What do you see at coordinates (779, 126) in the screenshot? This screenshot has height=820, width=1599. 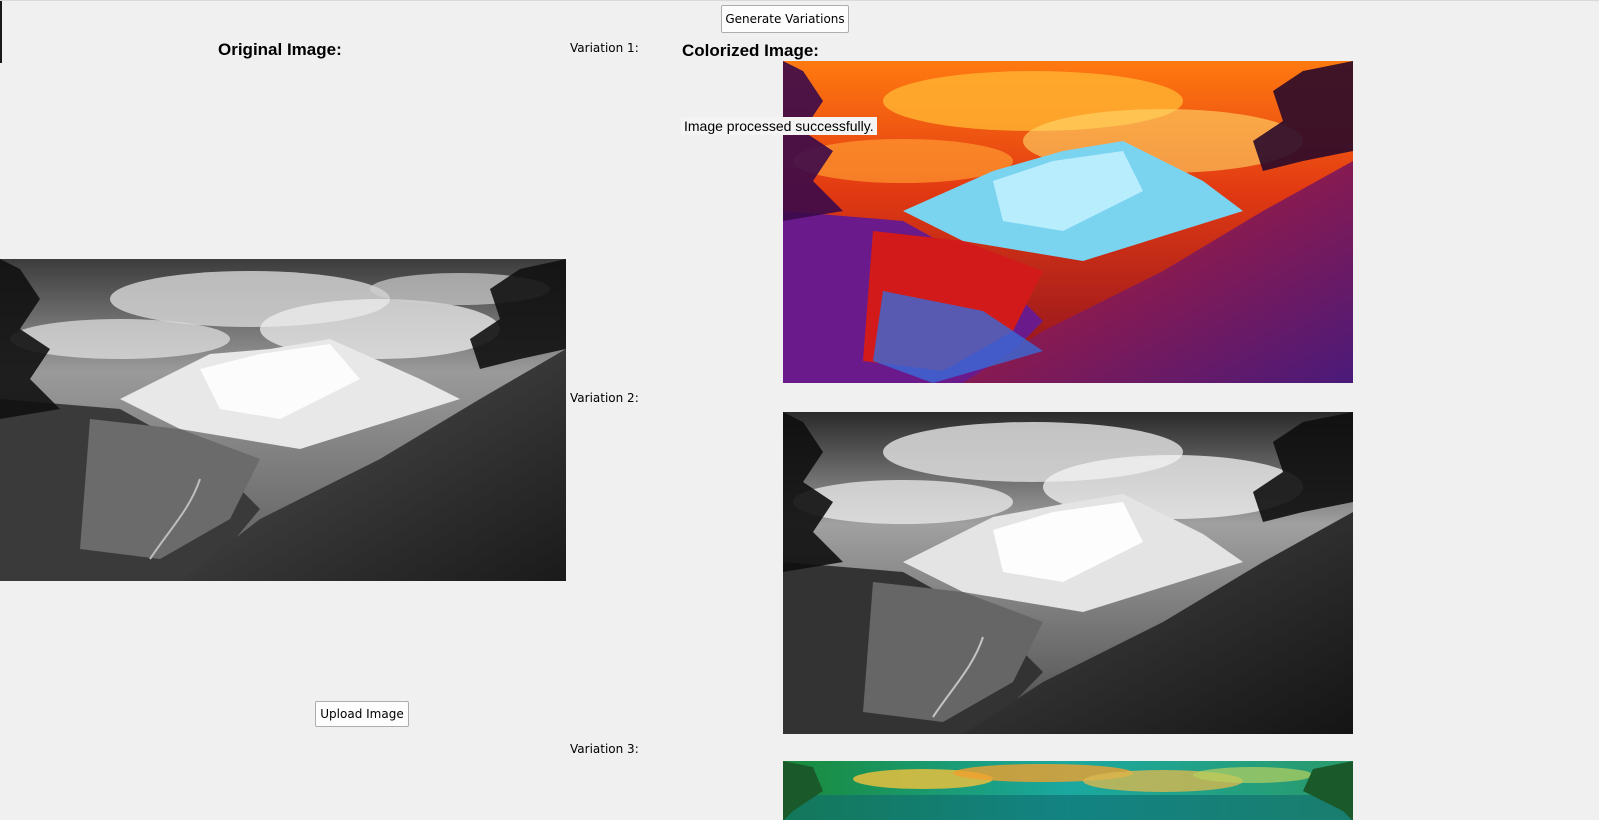 I see `status-message: Image processed successfully.` at bounding box center [779, 126].